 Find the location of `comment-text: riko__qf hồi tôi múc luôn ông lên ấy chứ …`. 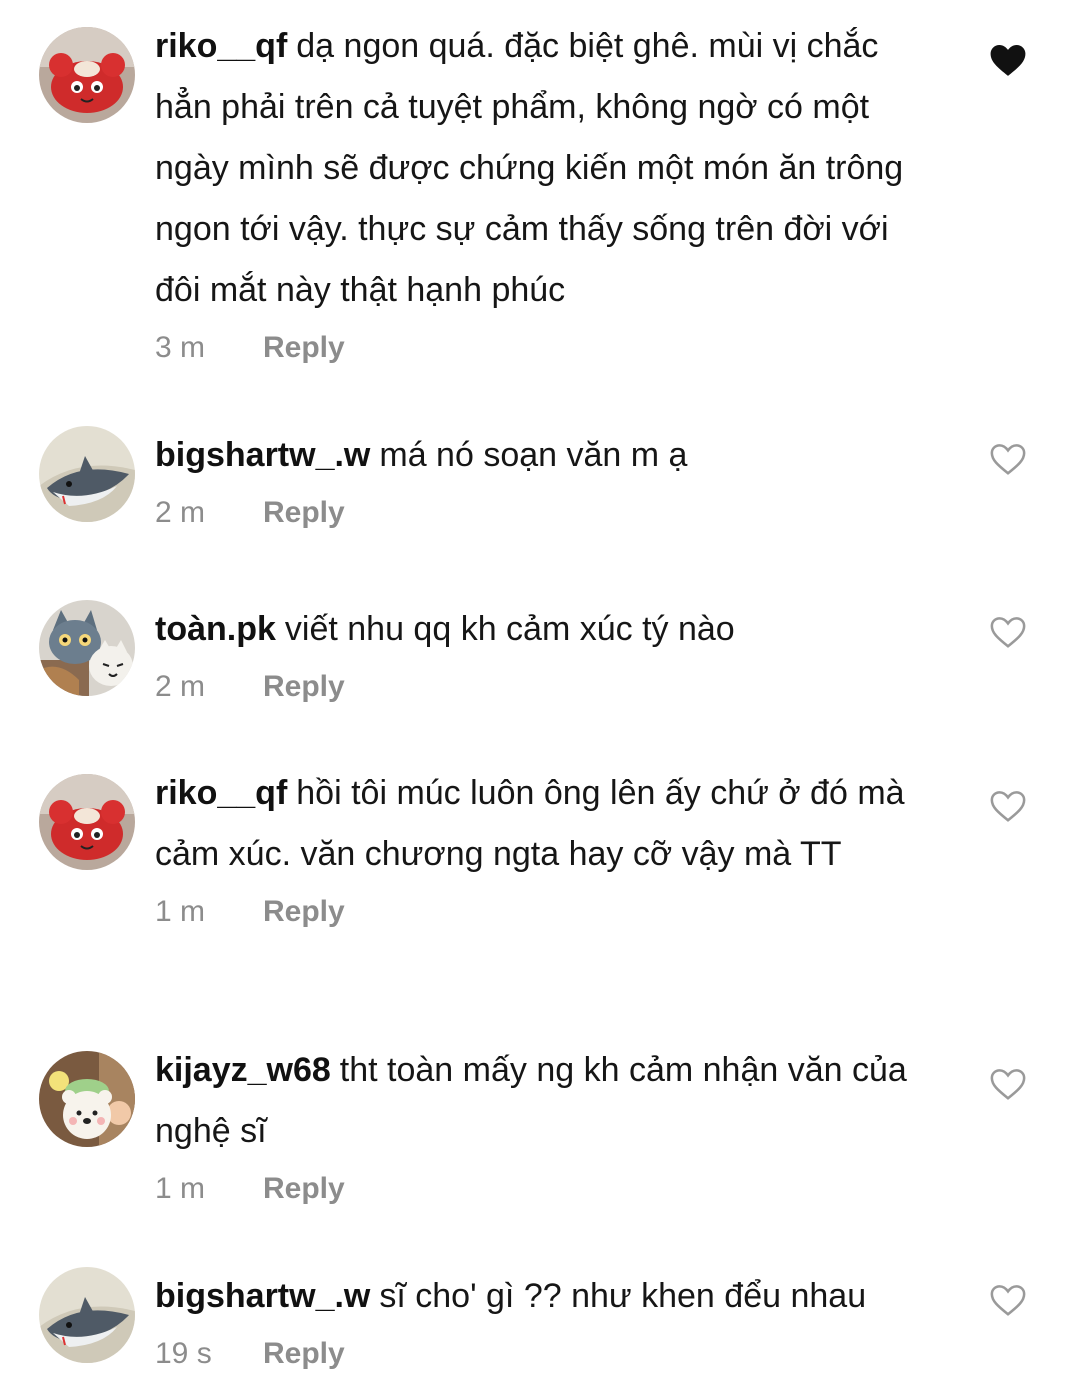

comment-text: riko__qf hồi tôi múc luôn ông lên ấy chứ … is located at coordinates (540, 824).